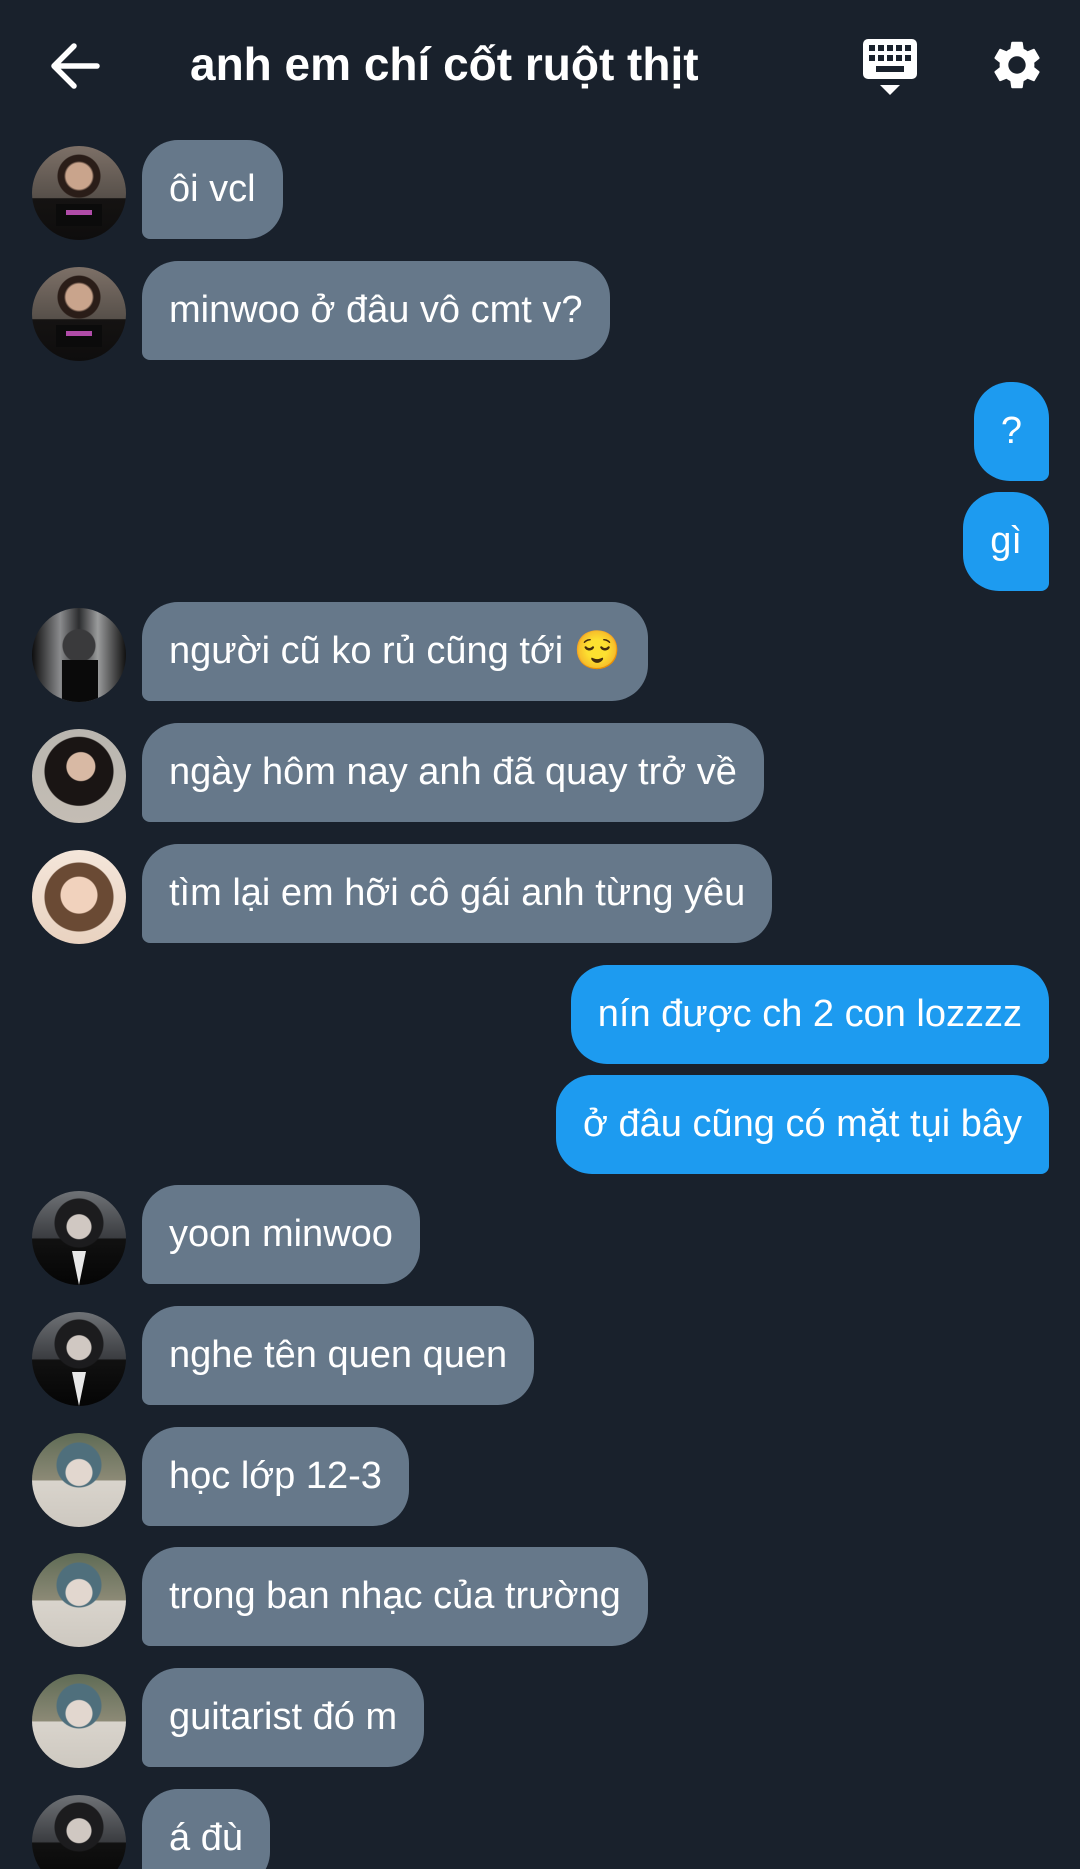  What do you see at coordinates (540, 1829) in the screenshot?
I see `message-row: á đù` at bounding box center [540, 1829].